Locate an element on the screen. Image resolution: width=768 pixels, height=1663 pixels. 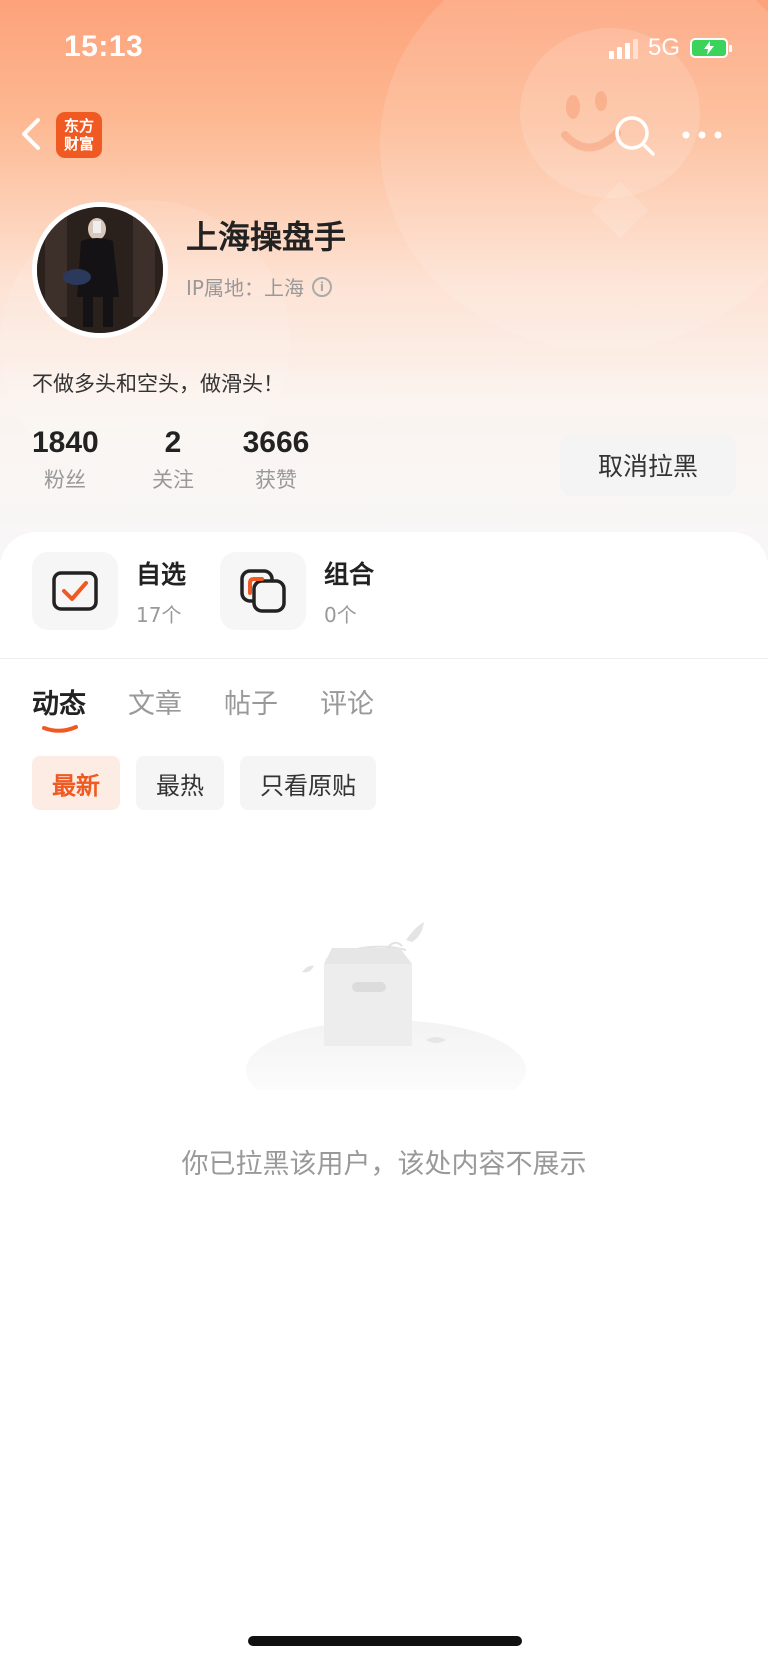
ip-location: IP属地：上海 i is located at coordinates (259, 286).